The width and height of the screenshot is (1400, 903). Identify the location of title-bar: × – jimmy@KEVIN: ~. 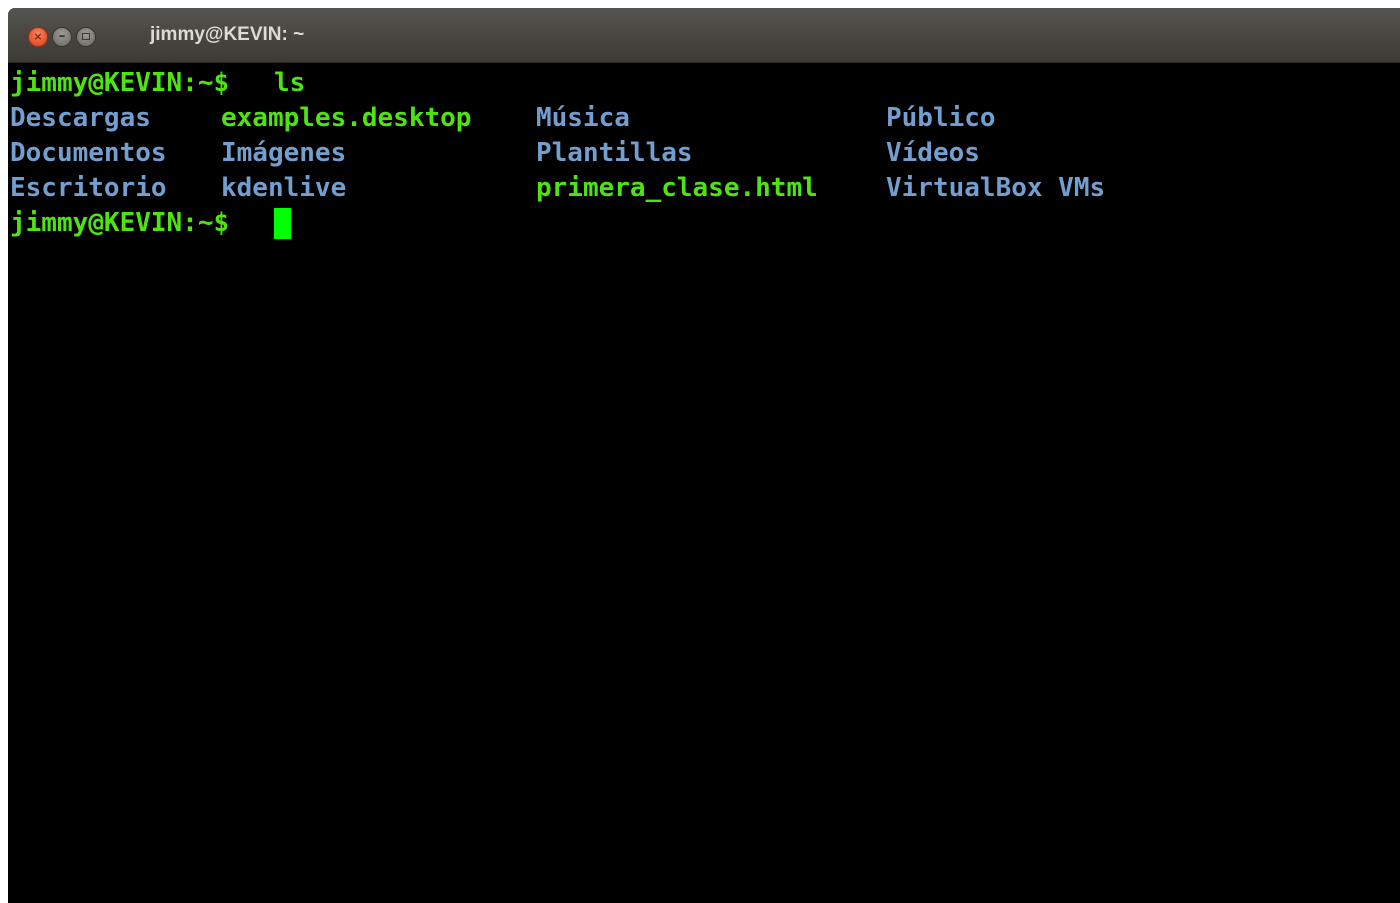
(704, 35).